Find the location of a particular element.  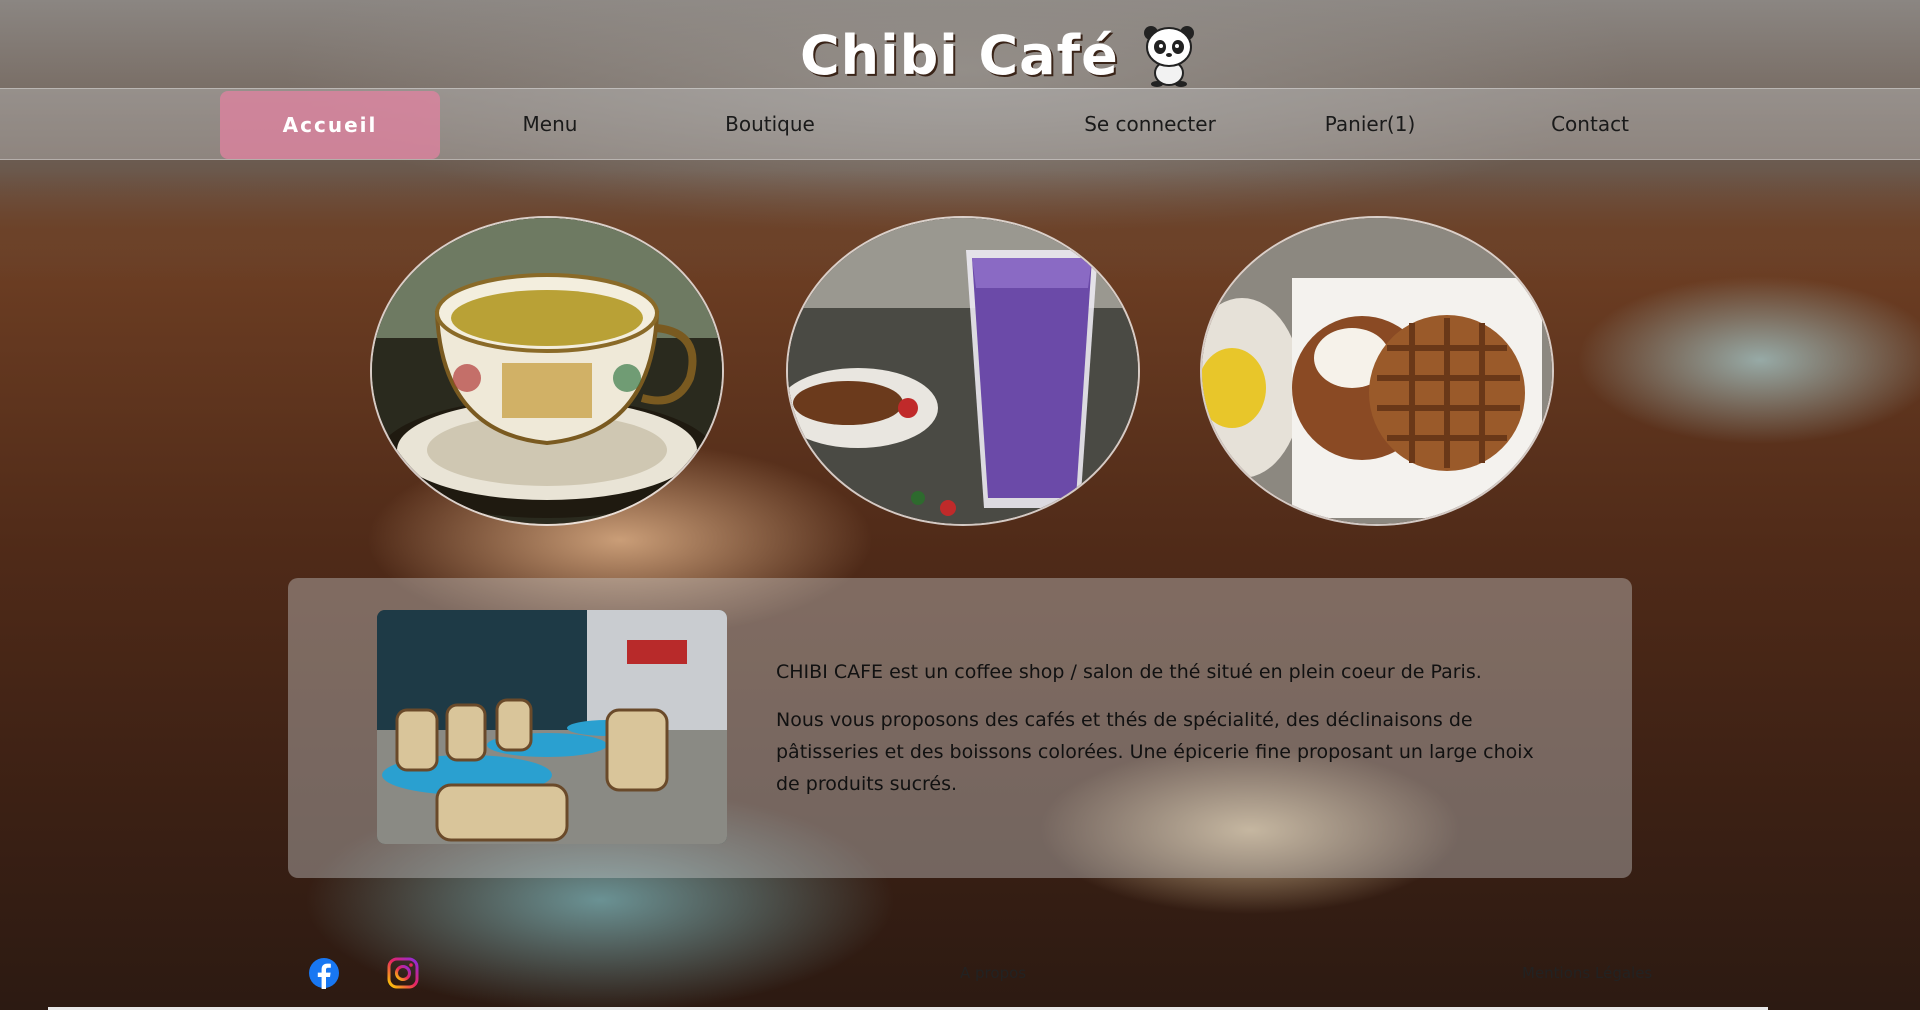

instagram-icon is located at coordinates (403, 973).